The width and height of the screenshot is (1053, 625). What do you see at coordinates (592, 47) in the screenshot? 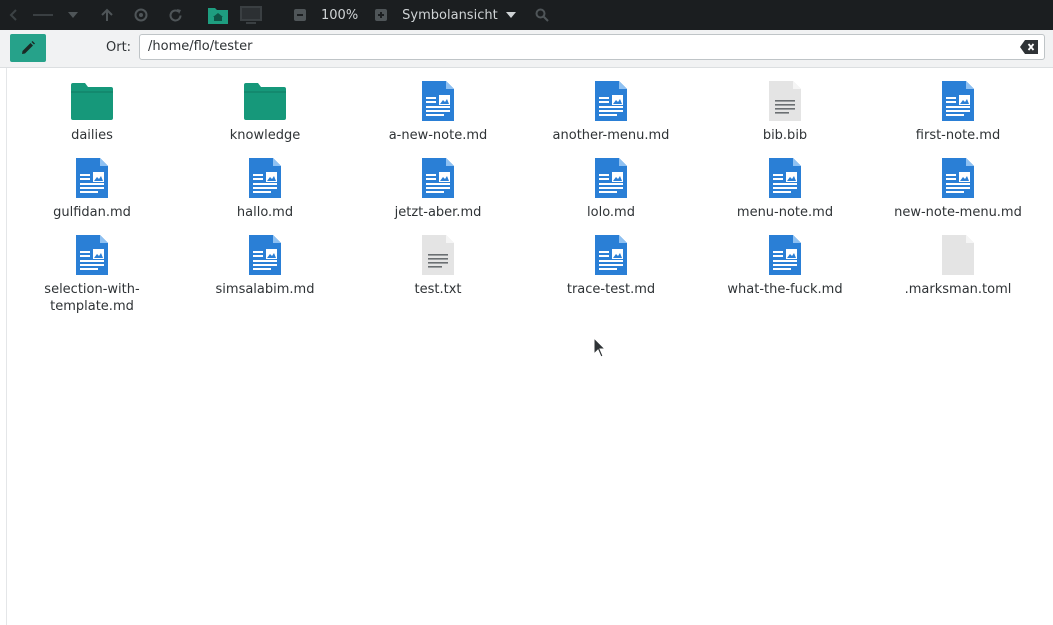
I see `location-path-input: /home/flo/tester` at bounding box center [592, 47].